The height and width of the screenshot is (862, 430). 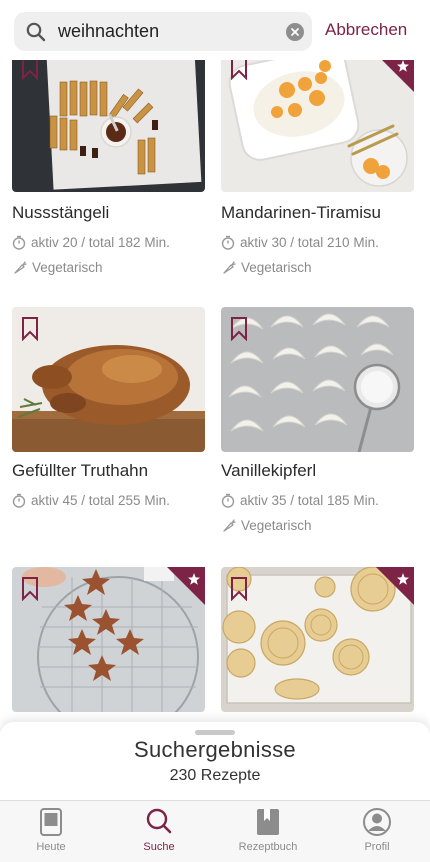 What do you see at coordinates (108, 123) in the screenshot?
I see `nut-sticks-photo` at bounding box center [108, 123].